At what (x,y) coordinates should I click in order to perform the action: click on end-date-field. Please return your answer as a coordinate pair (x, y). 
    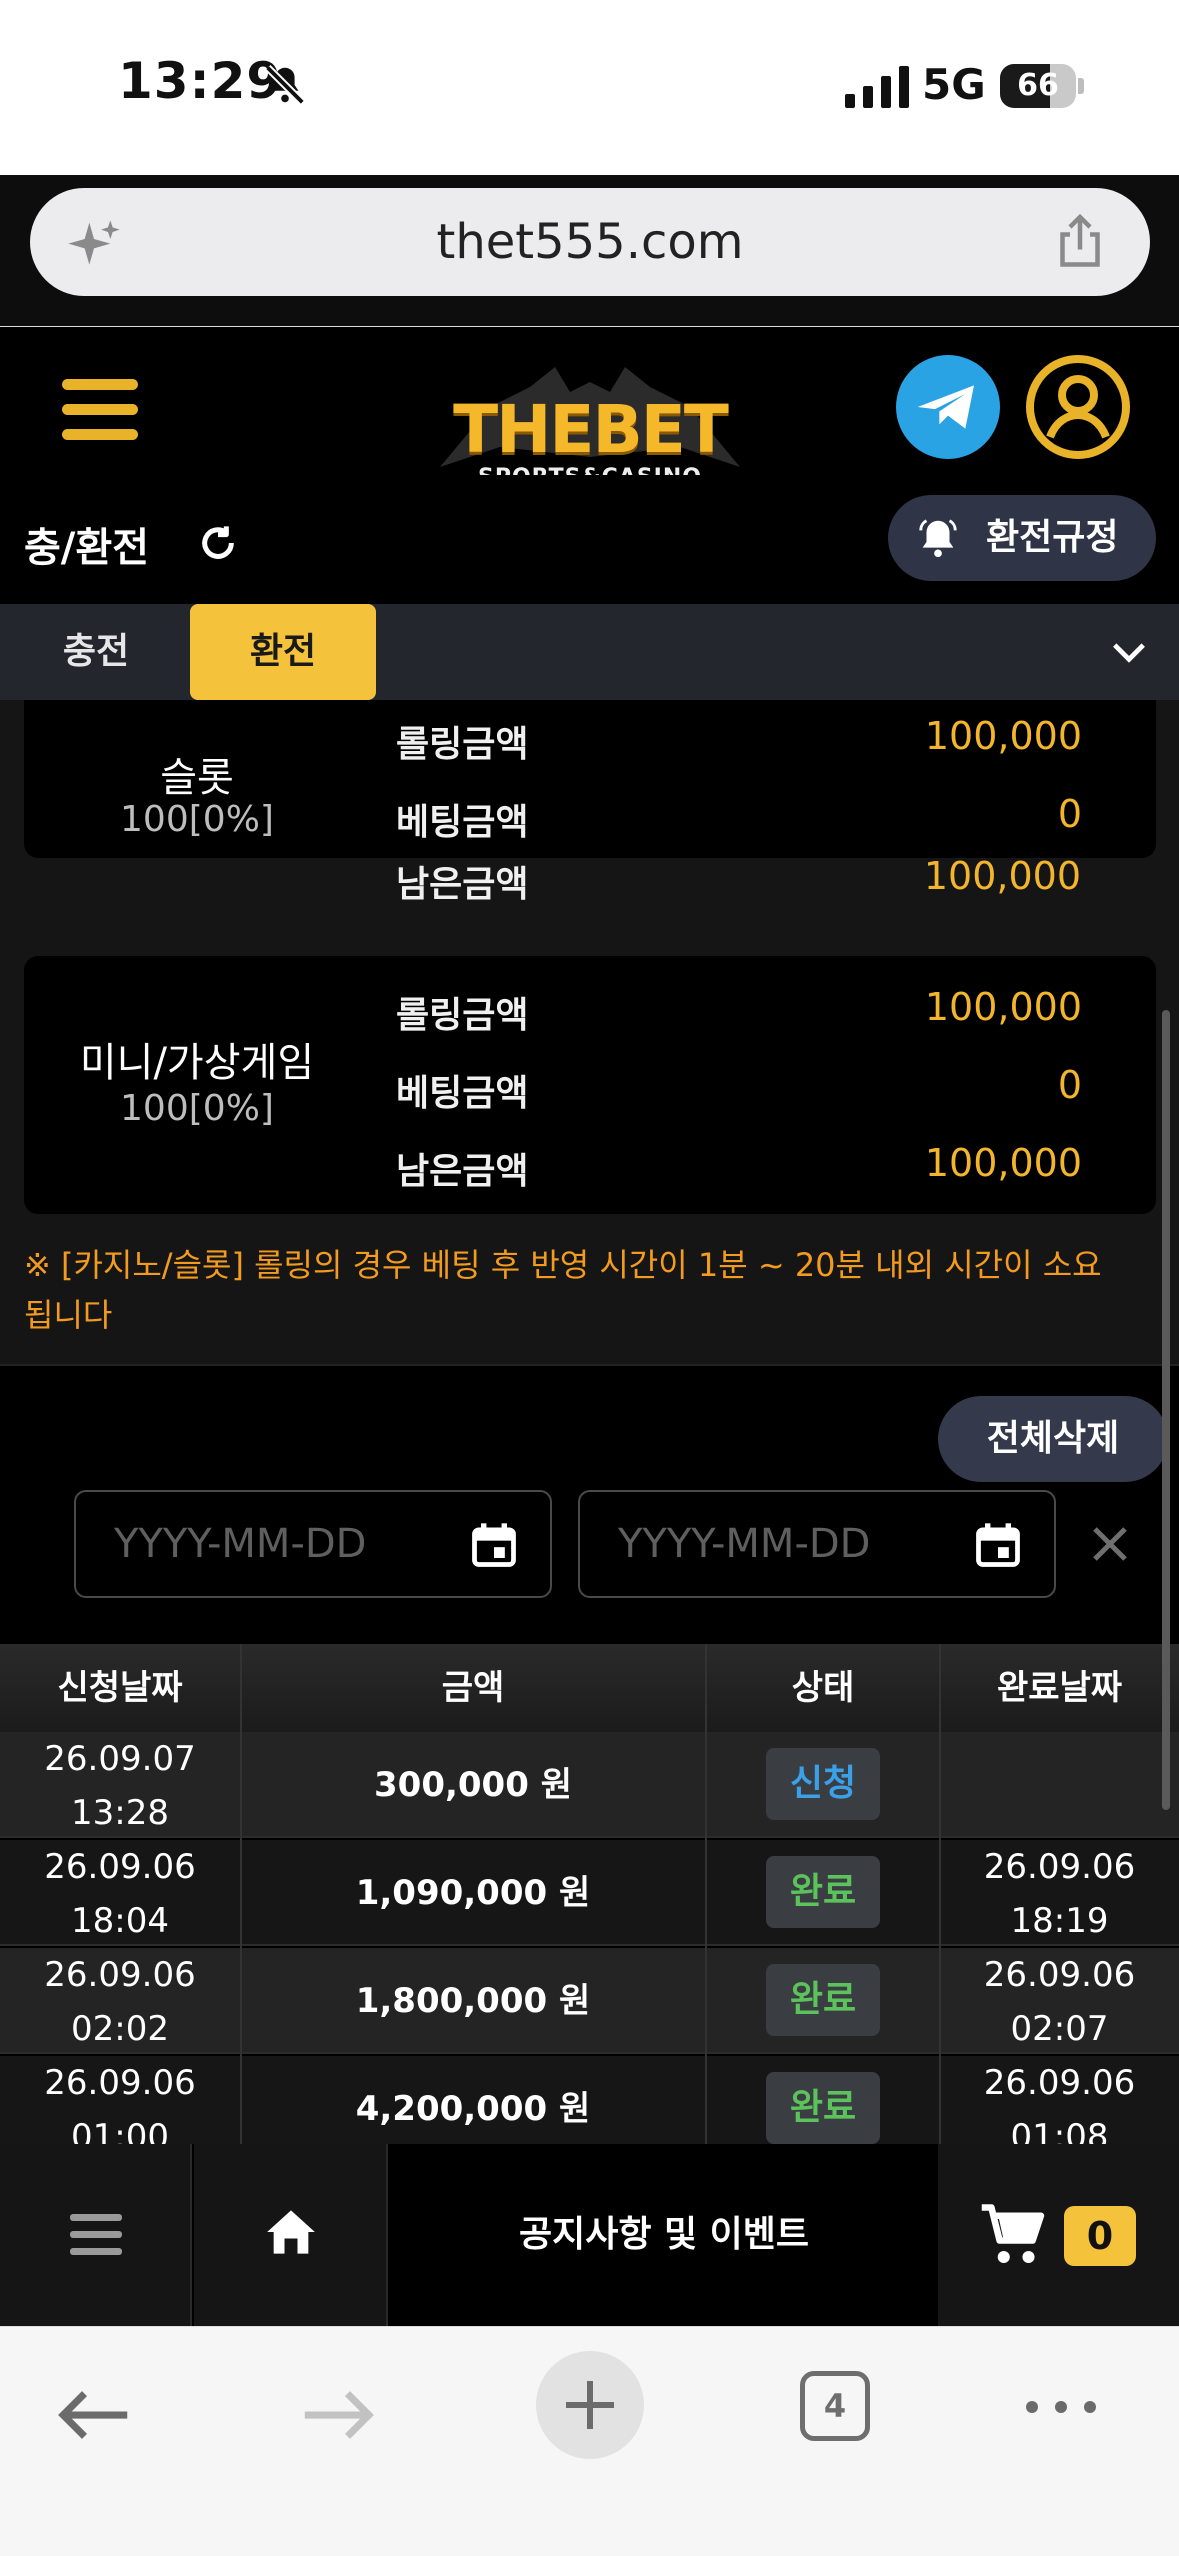
    Looking at the image, I should click on (817, 1544).